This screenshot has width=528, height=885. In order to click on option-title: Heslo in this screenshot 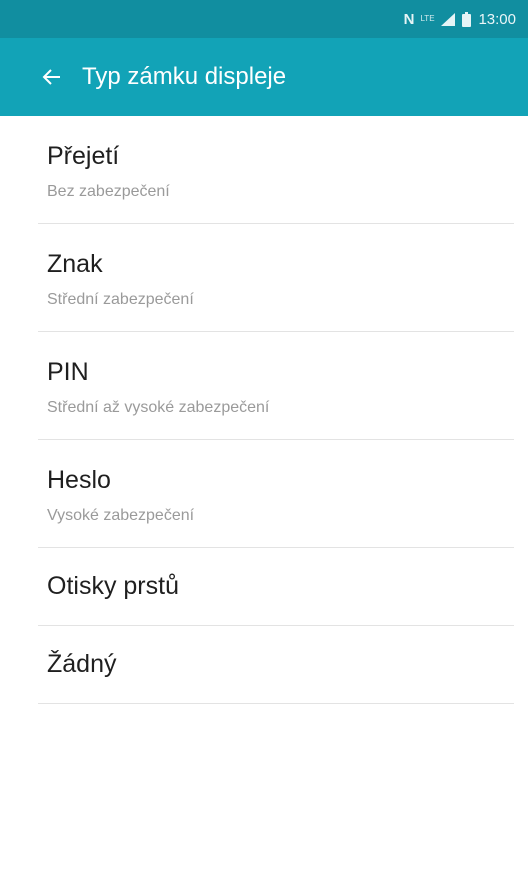, I will do `click(79, 480)`.